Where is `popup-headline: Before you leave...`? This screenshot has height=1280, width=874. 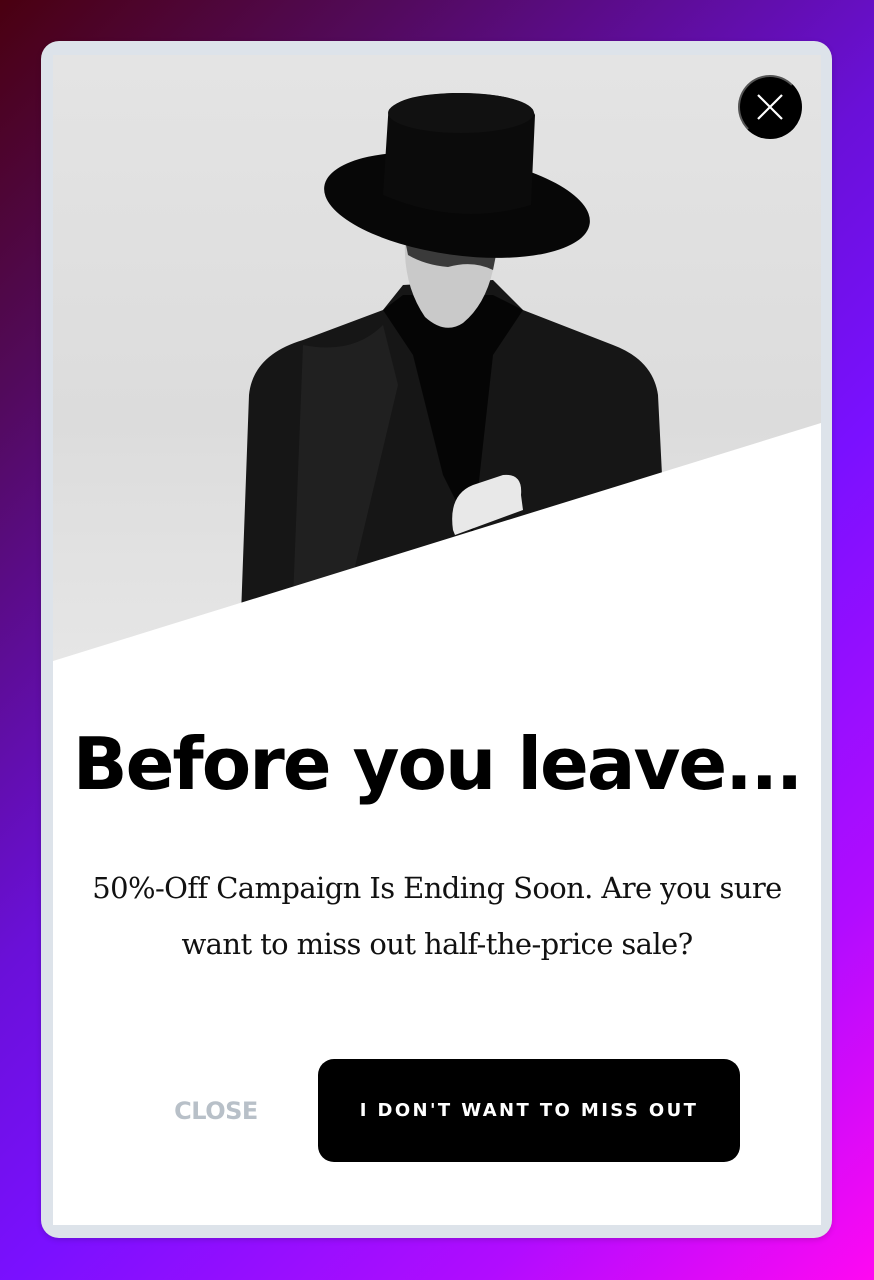 popup-headline: Before you leave... is located at coordinates (438, 764).